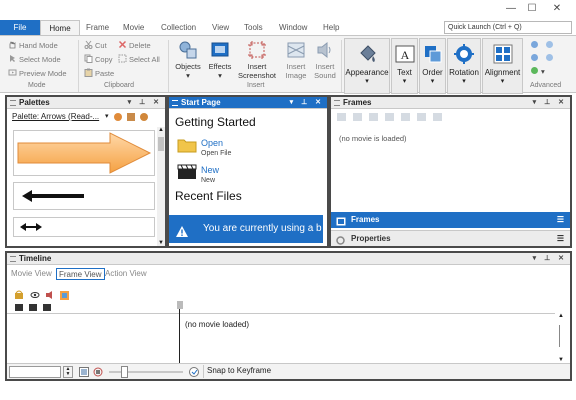 This screenshot has height=400, width=576. I want to click on zoom-reset-icon, so click(98, 373).